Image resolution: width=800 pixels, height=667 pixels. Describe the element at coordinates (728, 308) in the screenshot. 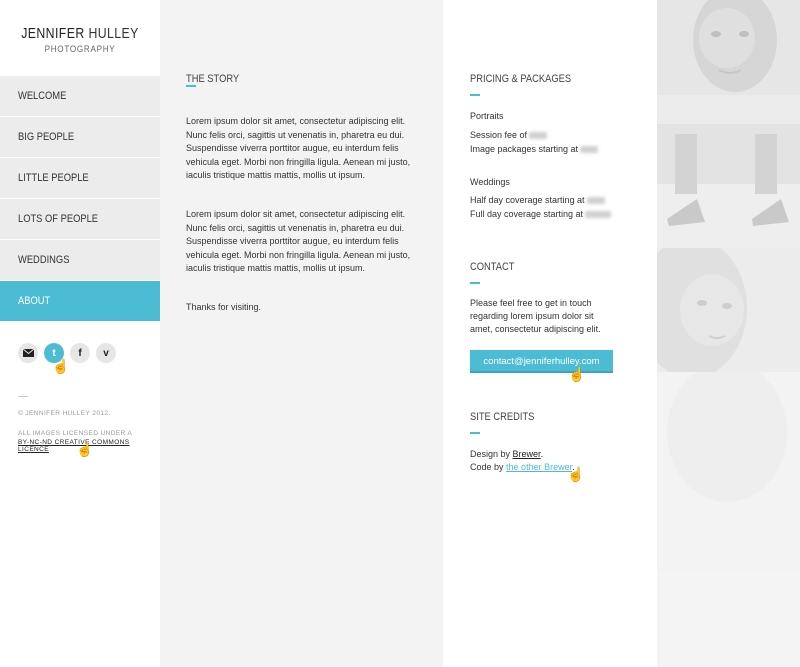

I see `photo-girl-portrait` at that location.